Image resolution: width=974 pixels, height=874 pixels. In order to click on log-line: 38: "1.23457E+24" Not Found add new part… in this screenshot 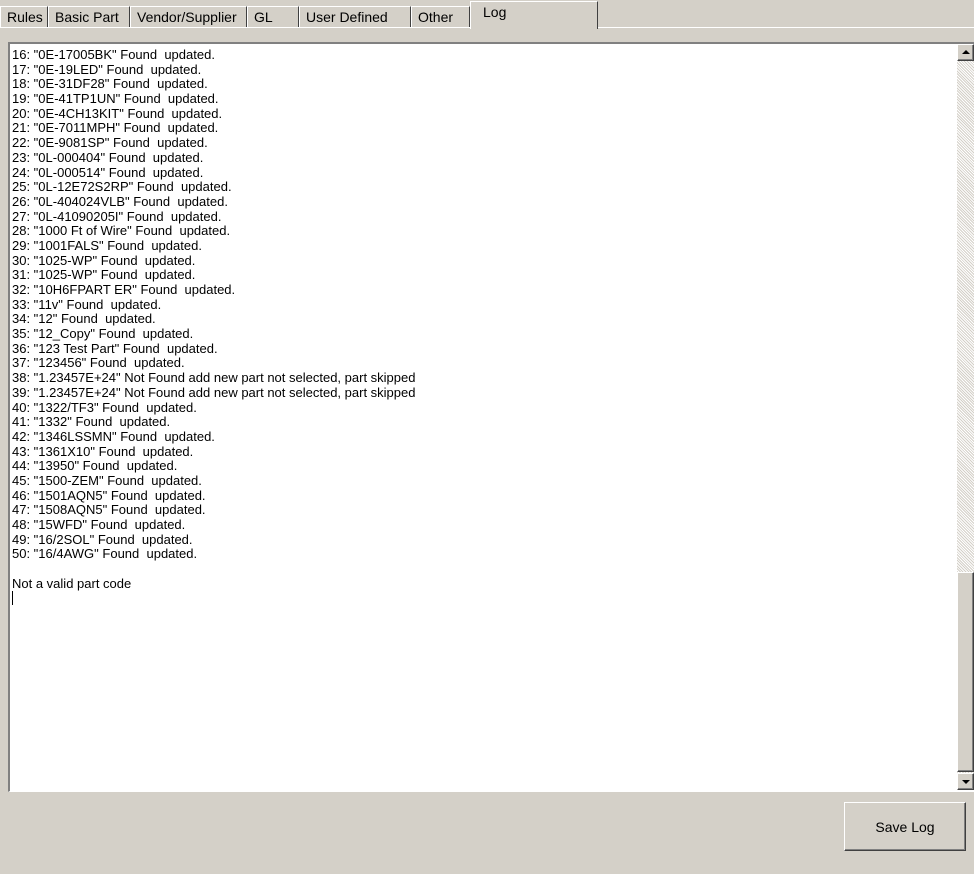, I will do `click(214, 378)`.